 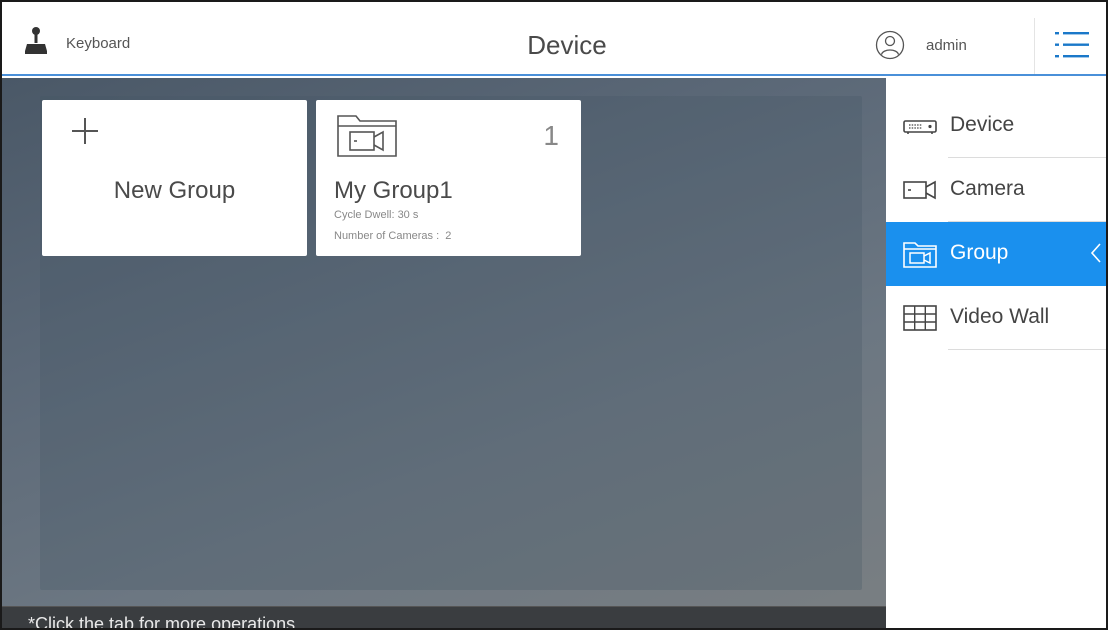 I want to click on group-count: 1, so click(x=551, y=135).